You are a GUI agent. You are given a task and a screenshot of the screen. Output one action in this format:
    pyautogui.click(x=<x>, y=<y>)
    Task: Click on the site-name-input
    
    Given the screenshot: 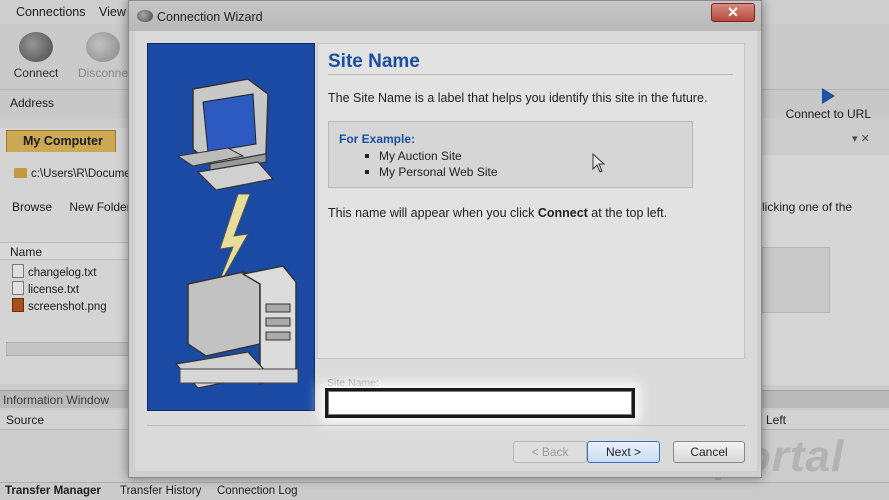 What is the action you would take?
    pyautogui.click(x=480, y=403)
    